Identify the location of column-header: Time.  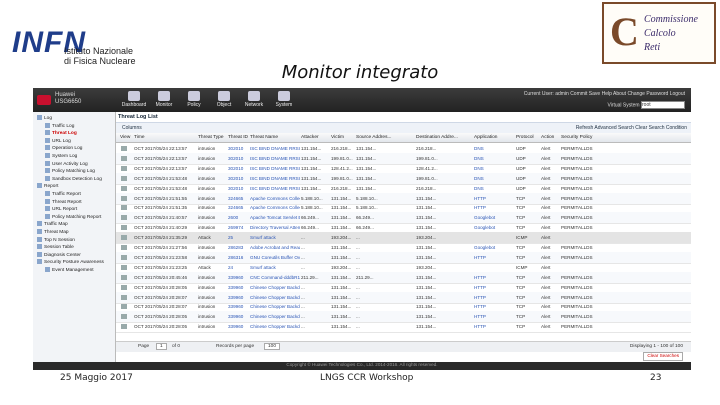
(139, 137).